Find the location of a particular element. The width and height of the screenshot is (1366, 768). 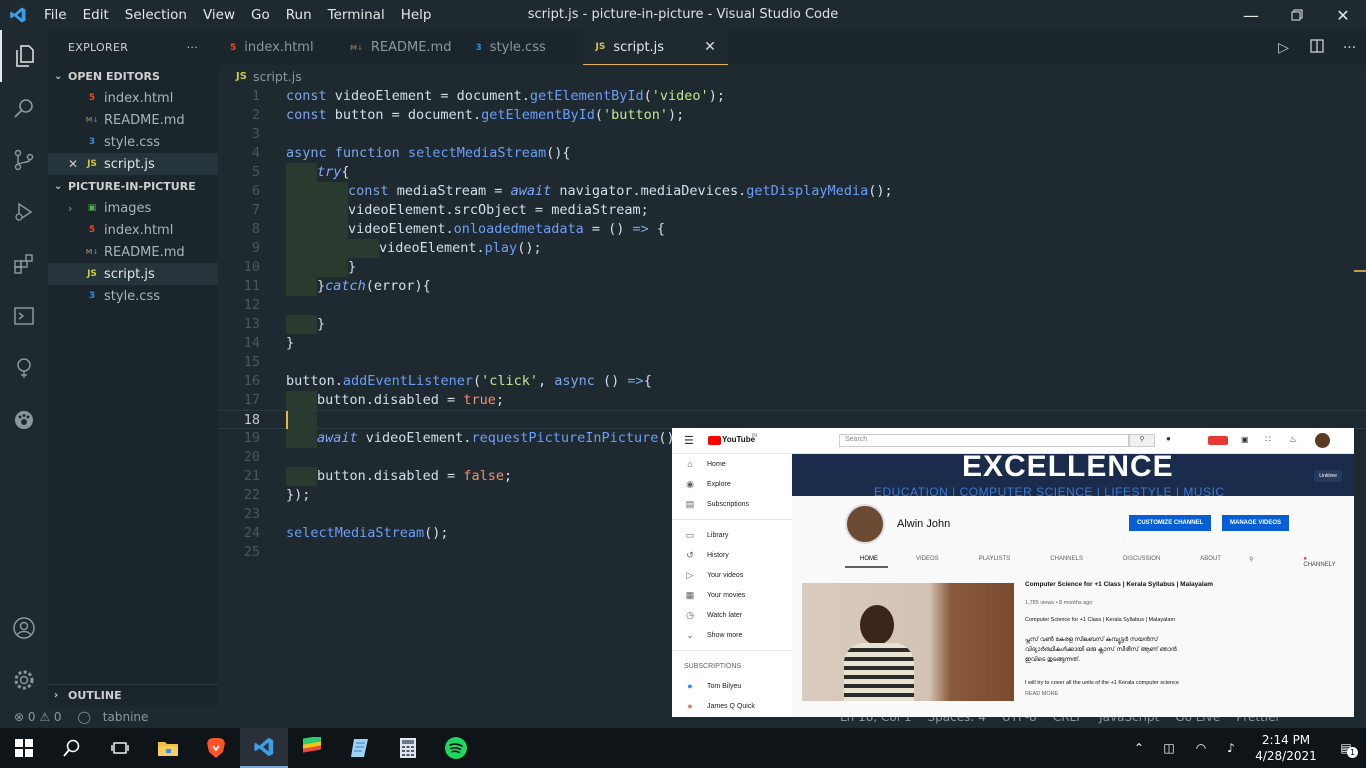

tab-channels: CHANNELS is located at coordinates (1066, 562).